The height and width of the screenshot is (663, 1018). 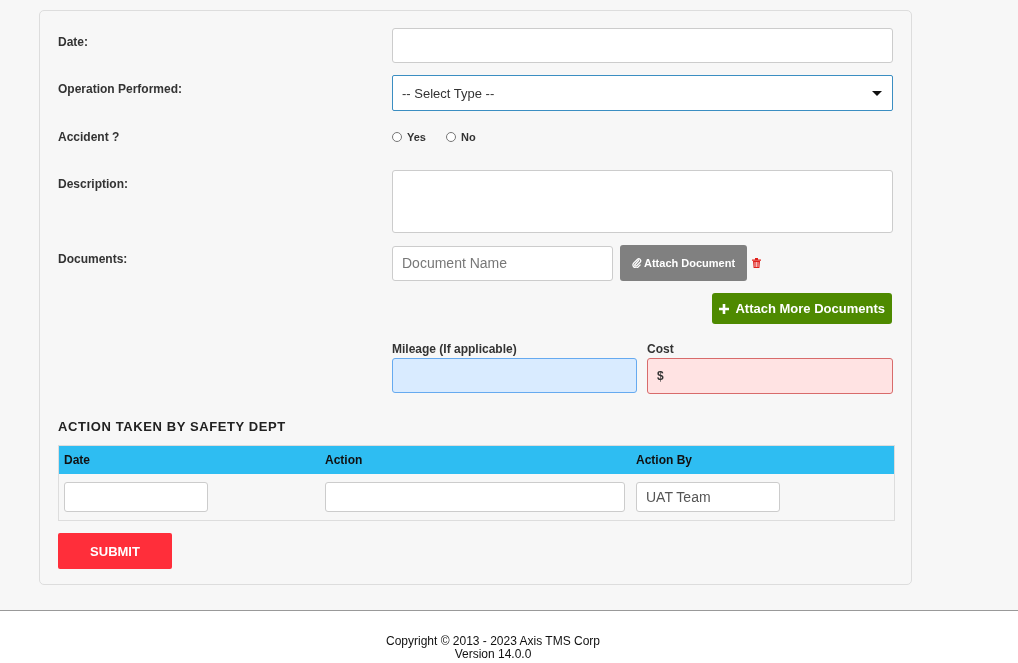 I want to click on trash-icon, so click(x=757, y=263).